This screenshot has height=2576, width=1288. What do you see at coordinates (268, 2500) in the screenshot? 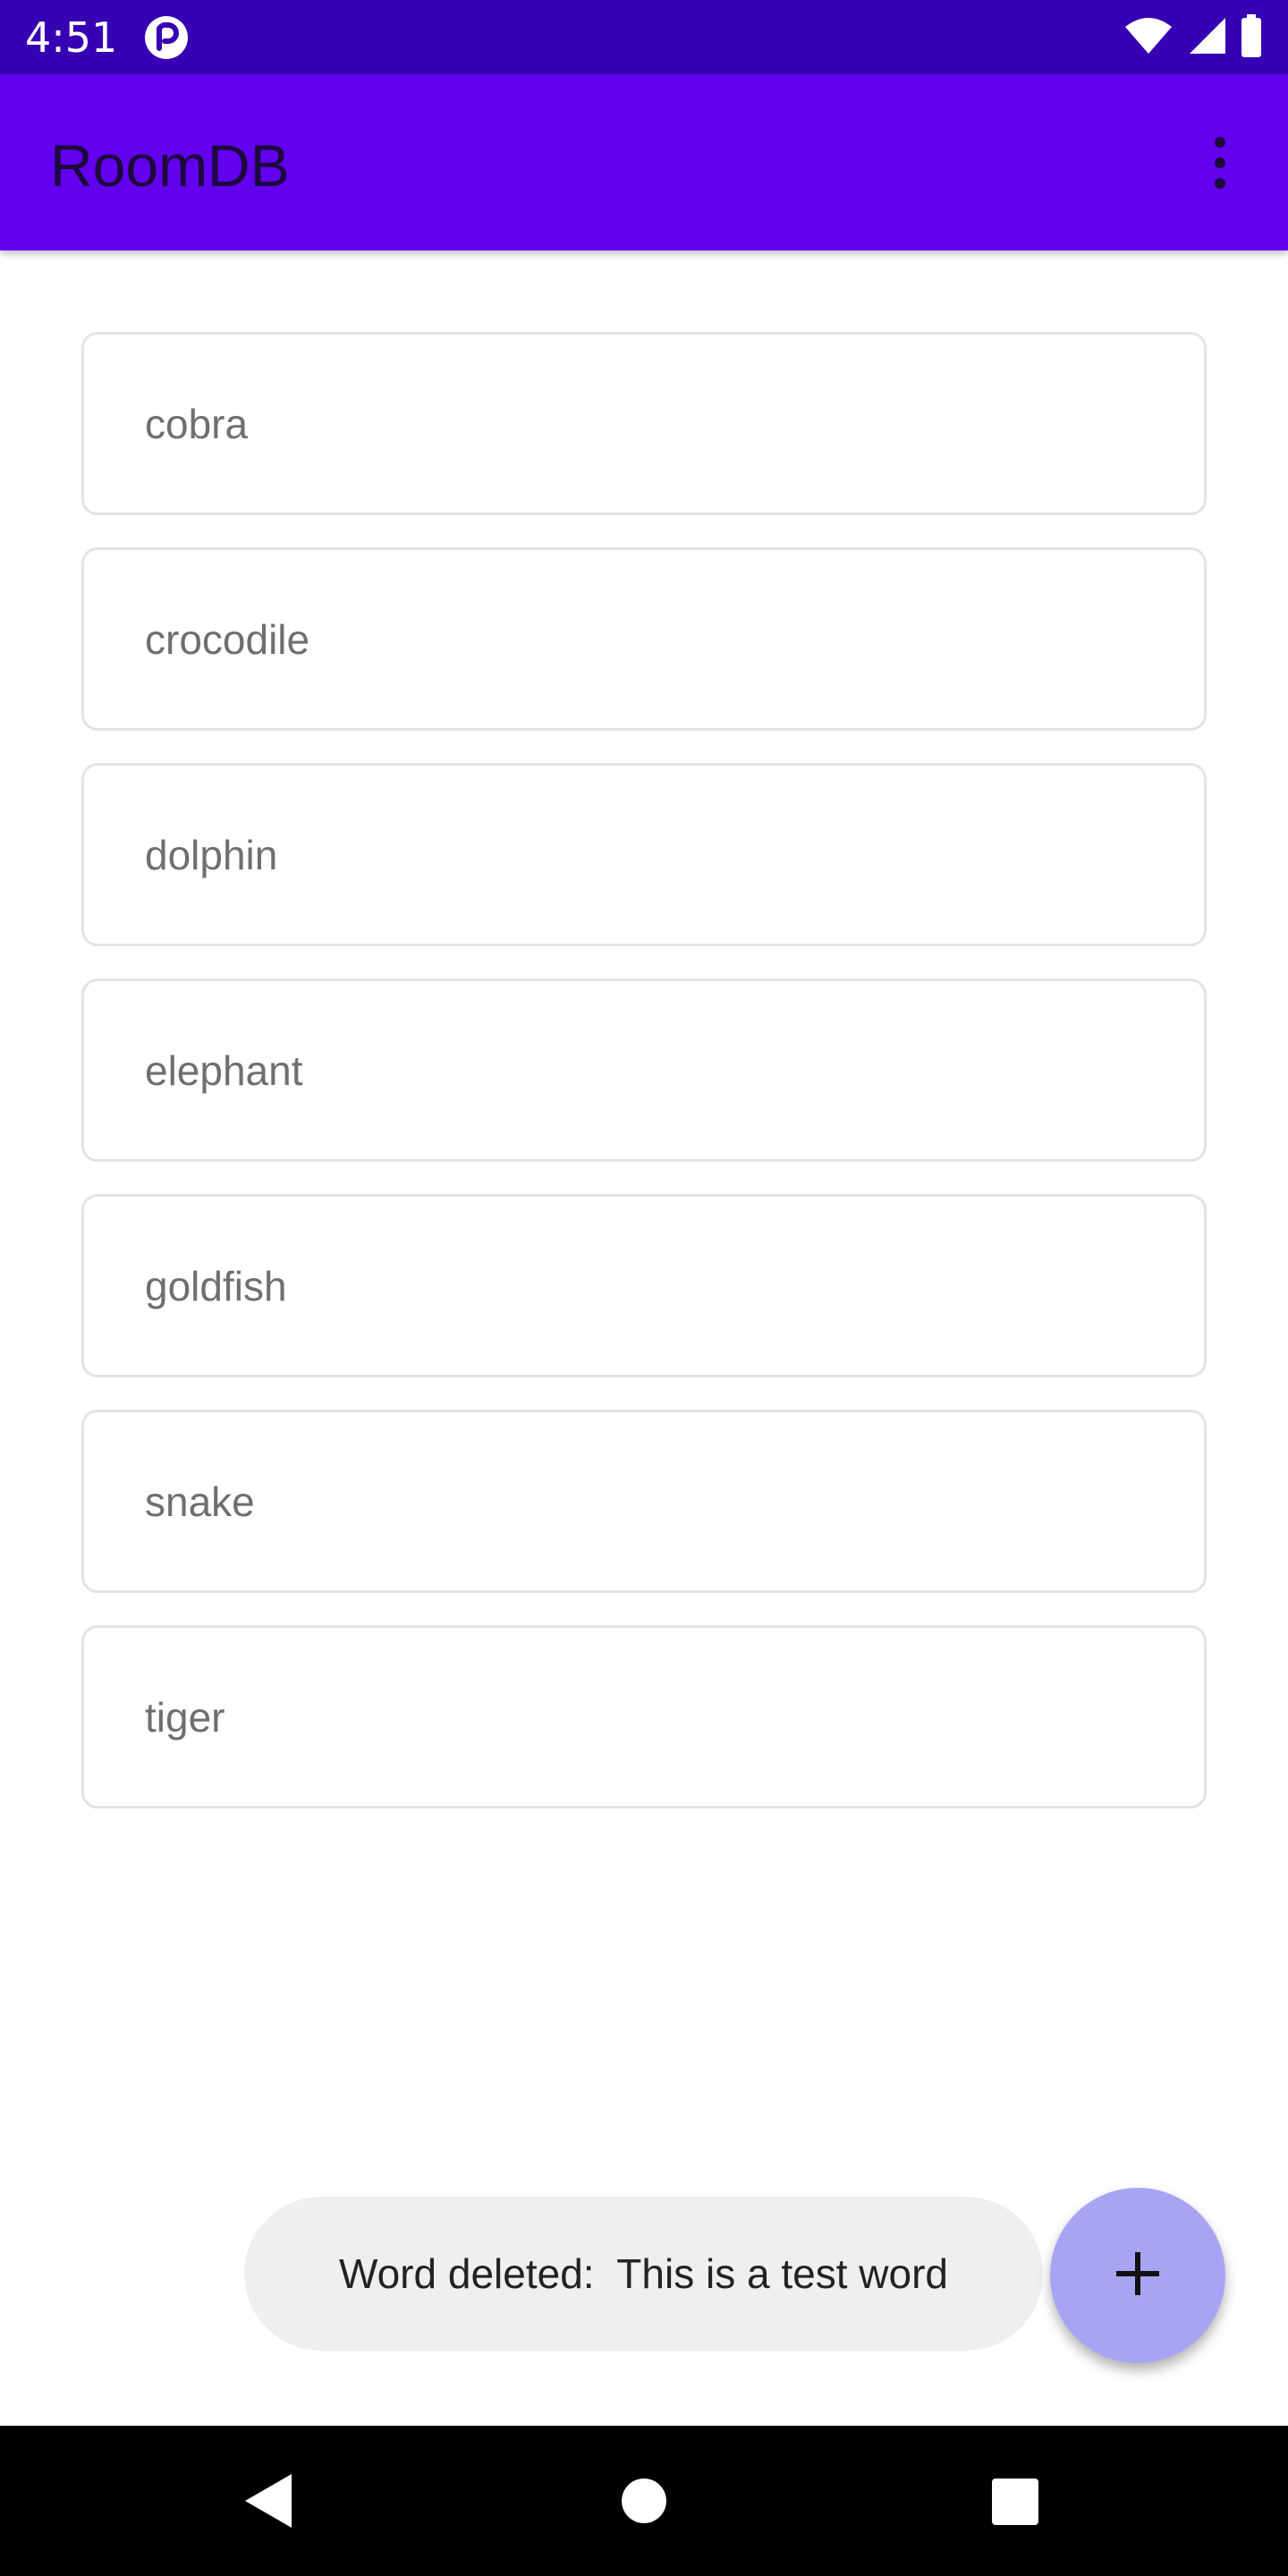
I see `back-icon` at bounding box center [268, 2500].